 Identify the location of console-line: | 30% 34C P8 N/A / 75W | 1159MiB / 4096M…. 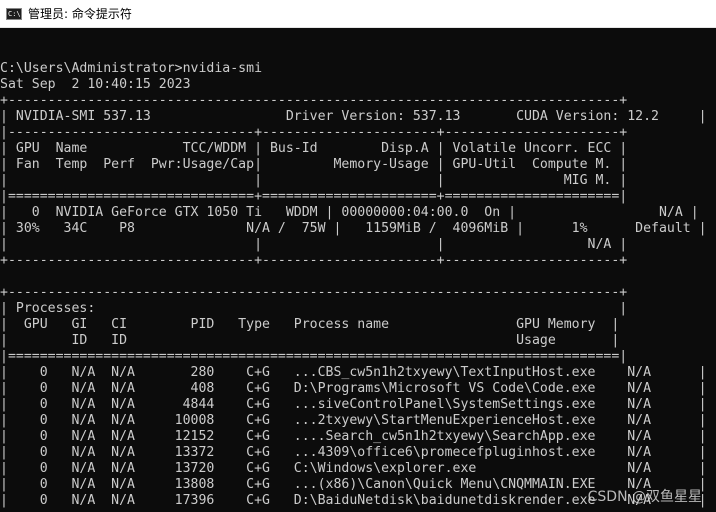
(353, 228).